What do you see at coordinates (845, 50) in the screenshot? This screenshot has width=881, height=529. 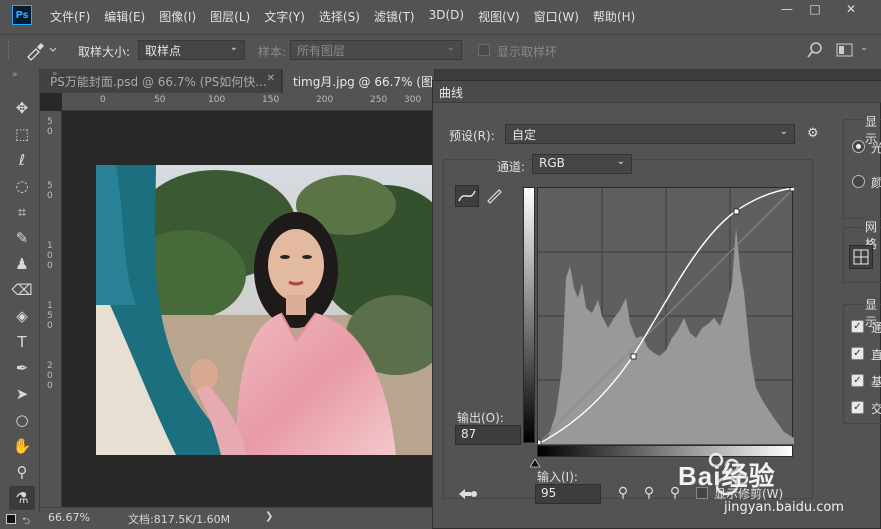 I see `workspace-icon` at bounding box center [845, 50].